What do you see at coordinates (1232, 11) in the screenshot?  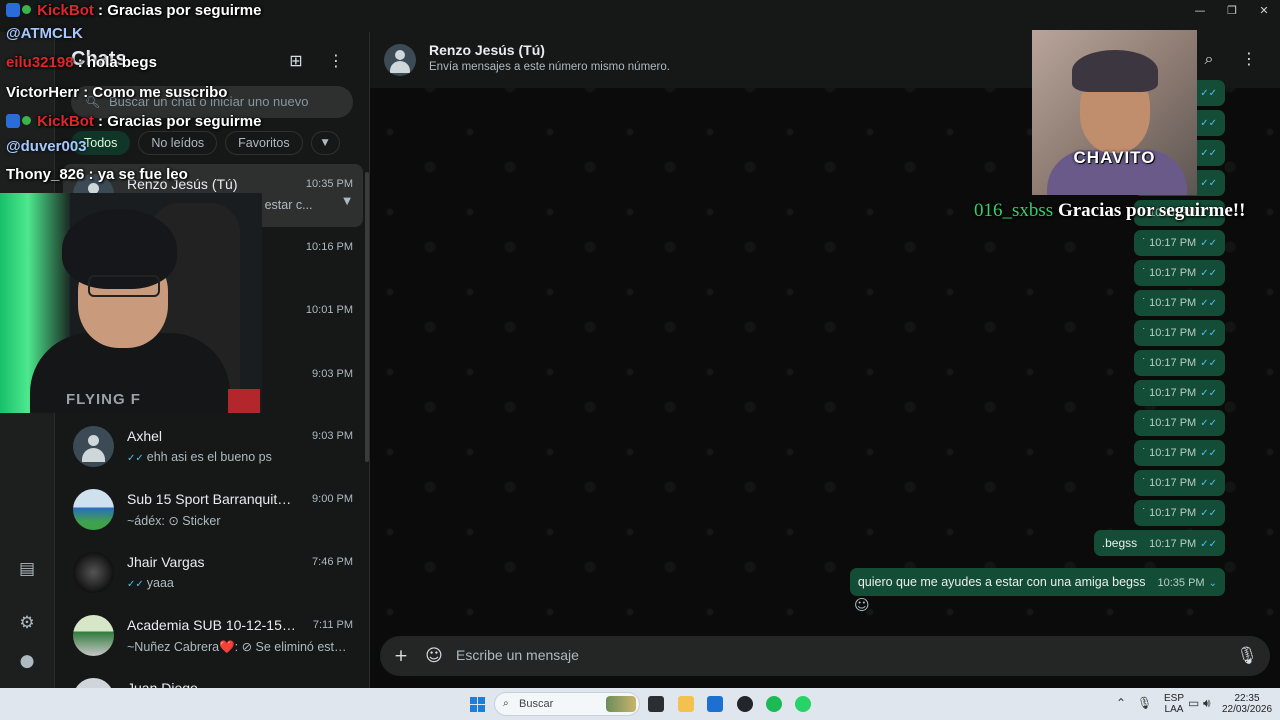 I see `maximize-button: ❐` at bounding box center [1232, 11].